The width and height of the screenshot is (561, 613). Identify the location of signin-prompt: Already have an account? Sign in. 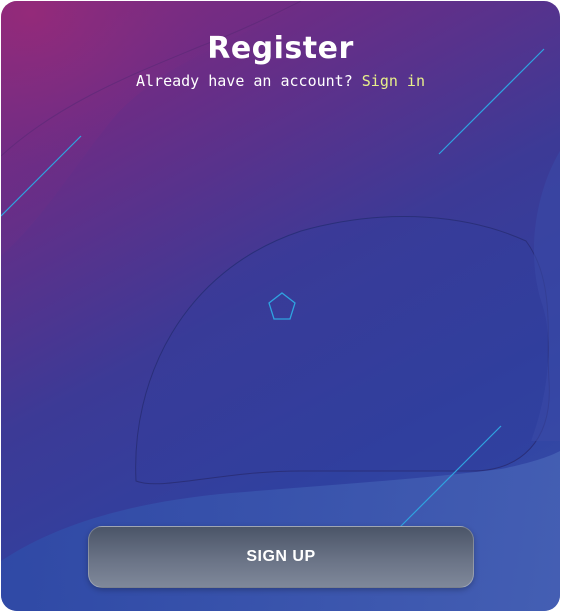
(280, 81).